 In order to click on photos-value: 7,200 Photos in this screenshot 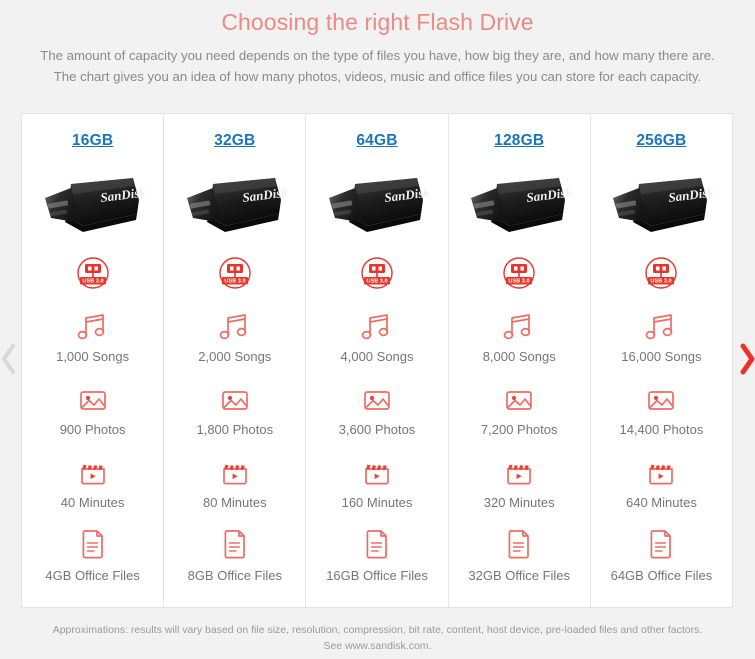, I will do `click(519, 429)`.